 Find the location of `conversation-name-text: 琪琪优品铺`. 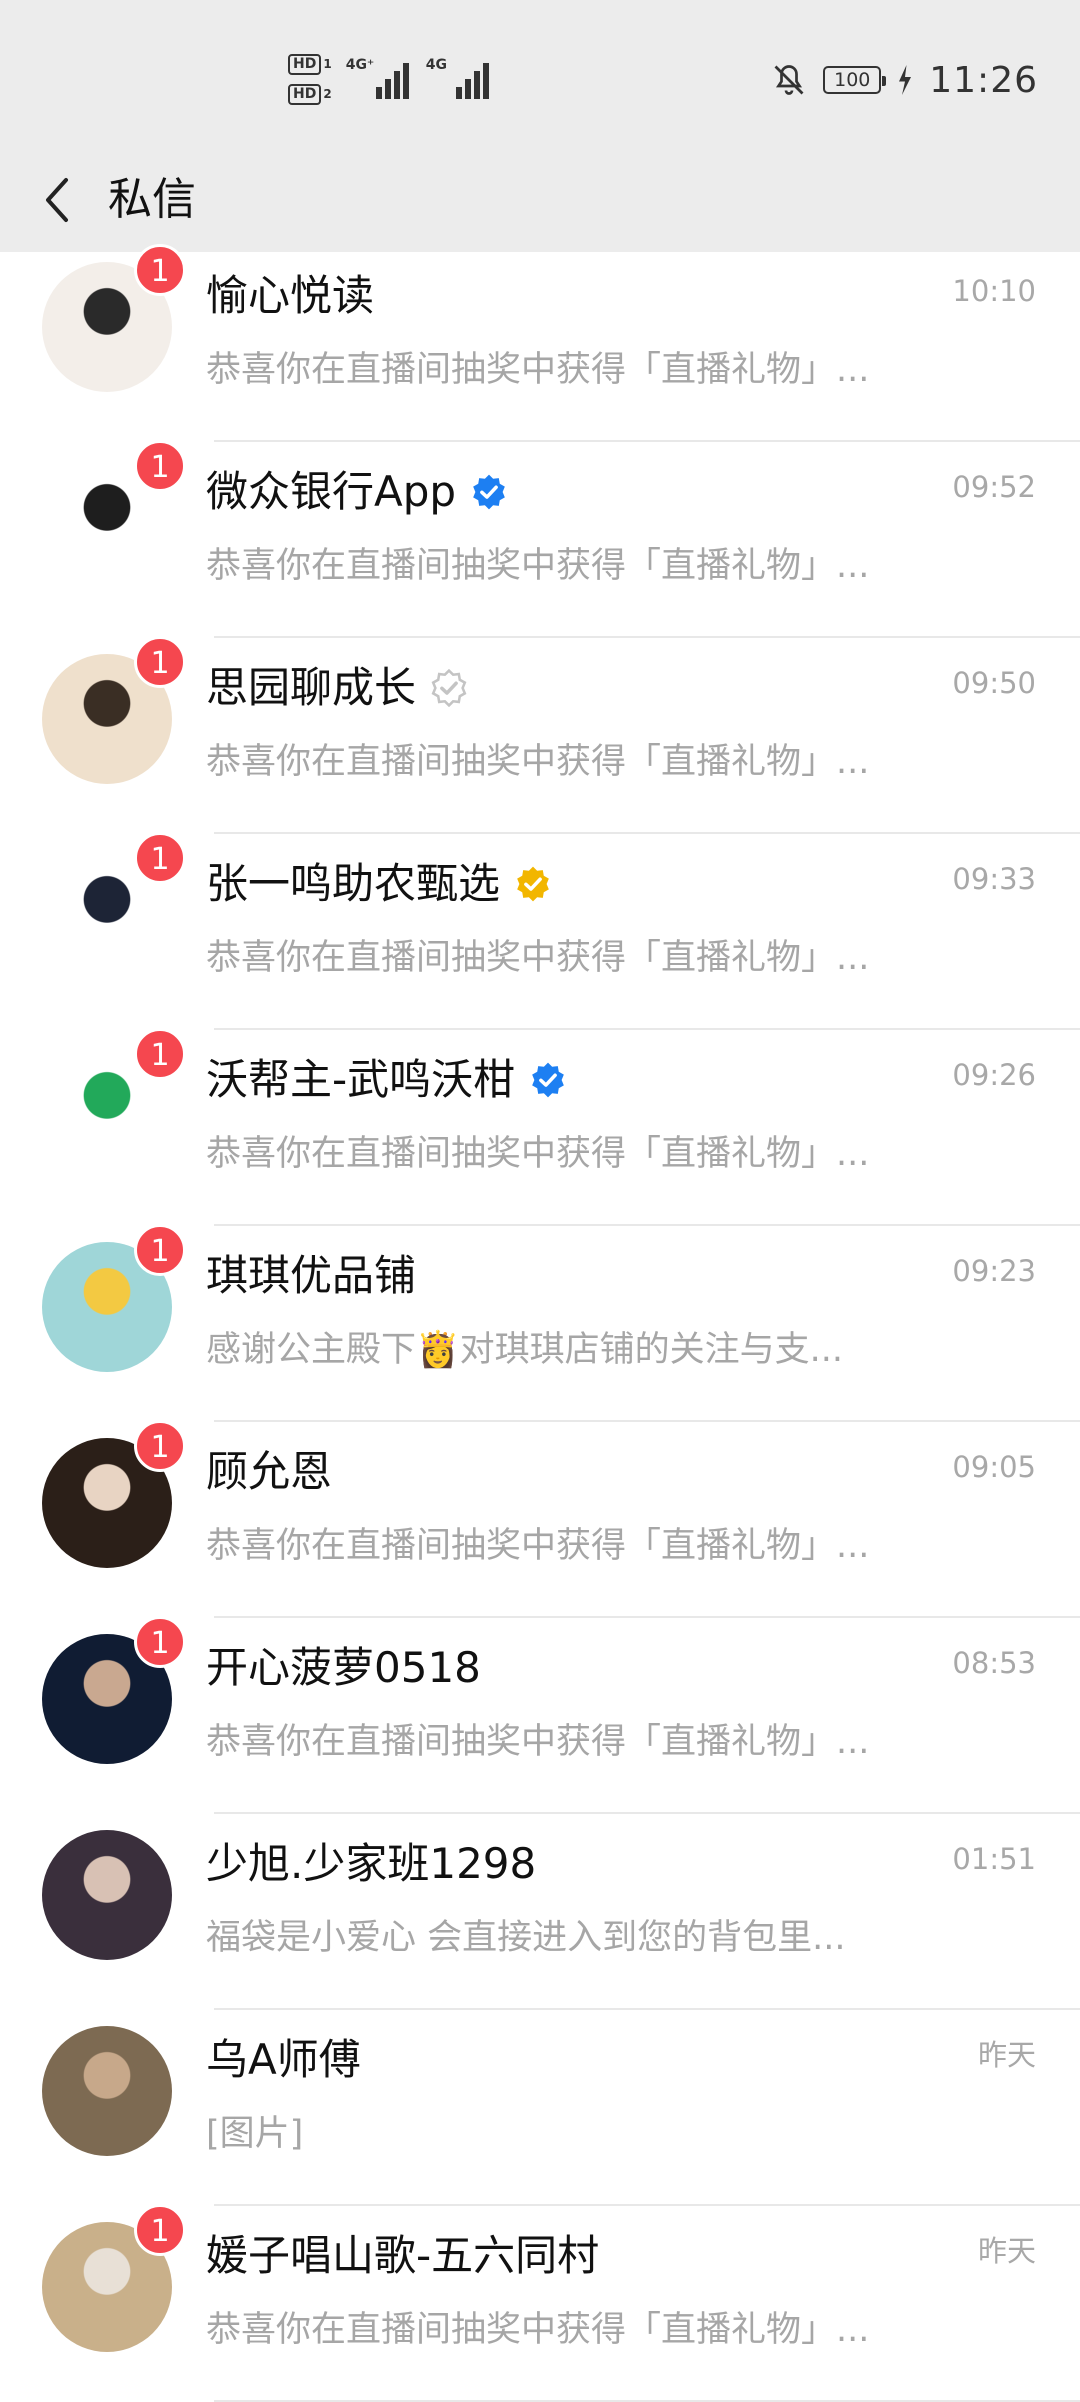

conversation-name-text: 琪琪优品铺 is located at coordinates (311, 1275).